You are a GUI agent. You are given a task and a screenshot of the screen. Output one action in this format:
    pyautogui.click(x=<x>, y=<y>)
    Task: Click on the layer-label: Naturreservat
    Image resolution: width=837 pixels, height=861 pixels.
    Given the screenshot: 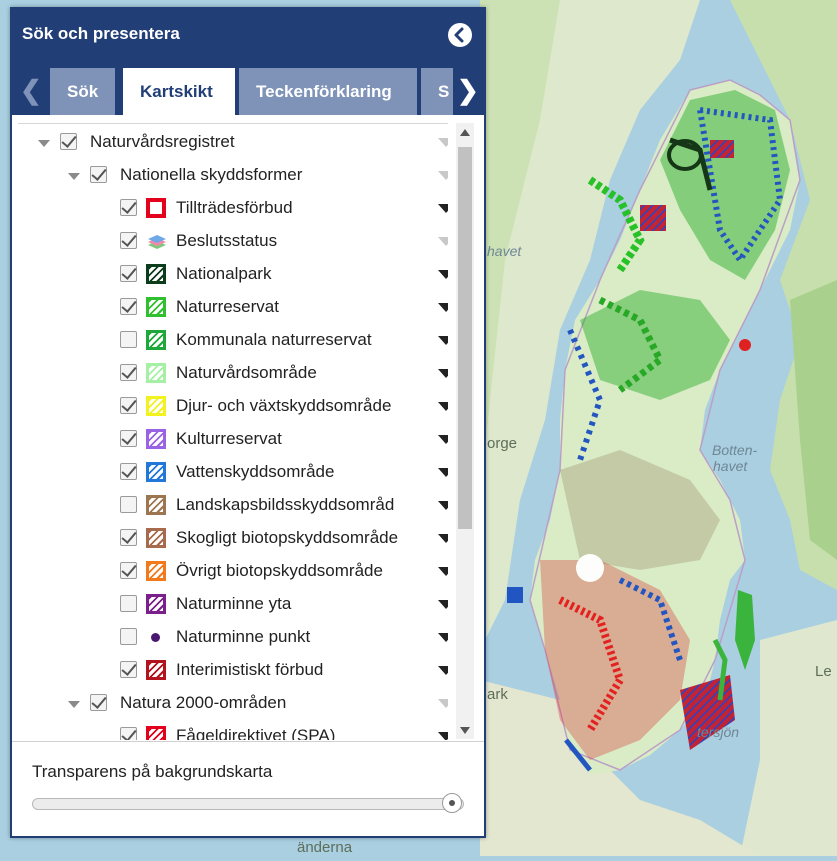 What is the action you would take?
    pyautogui.click(x=227, y=306)
    